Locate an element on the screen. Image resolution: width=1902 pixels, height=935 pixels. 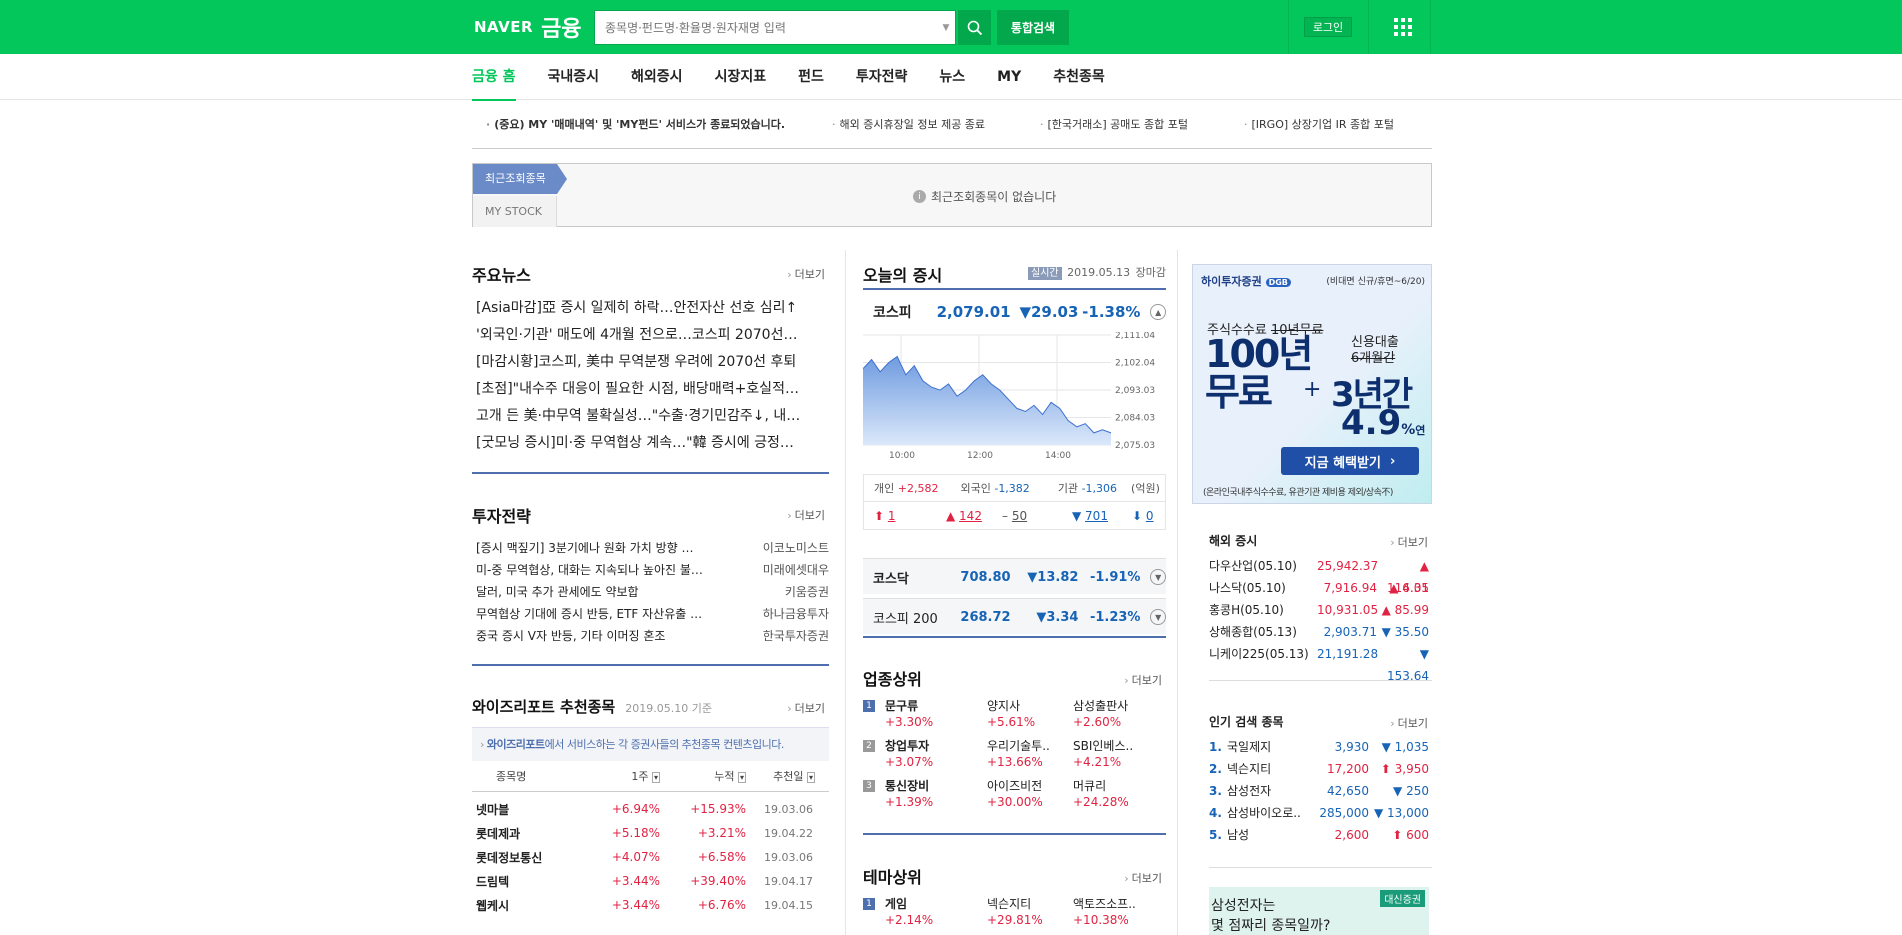
flat-count: – 50 is located at coordinates (1019, 516).